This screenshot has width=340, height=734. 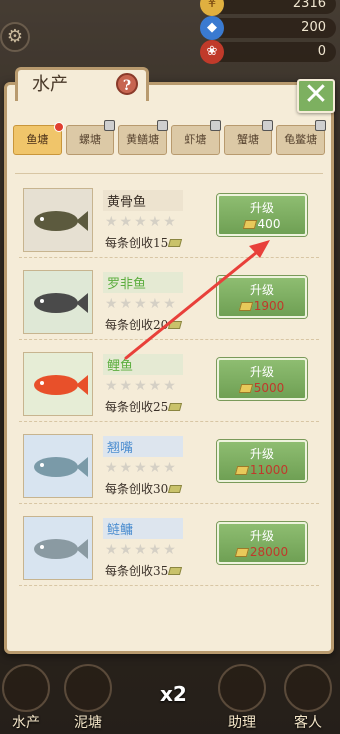 I want to click on catfish-icon, so click(x=61, y=221).